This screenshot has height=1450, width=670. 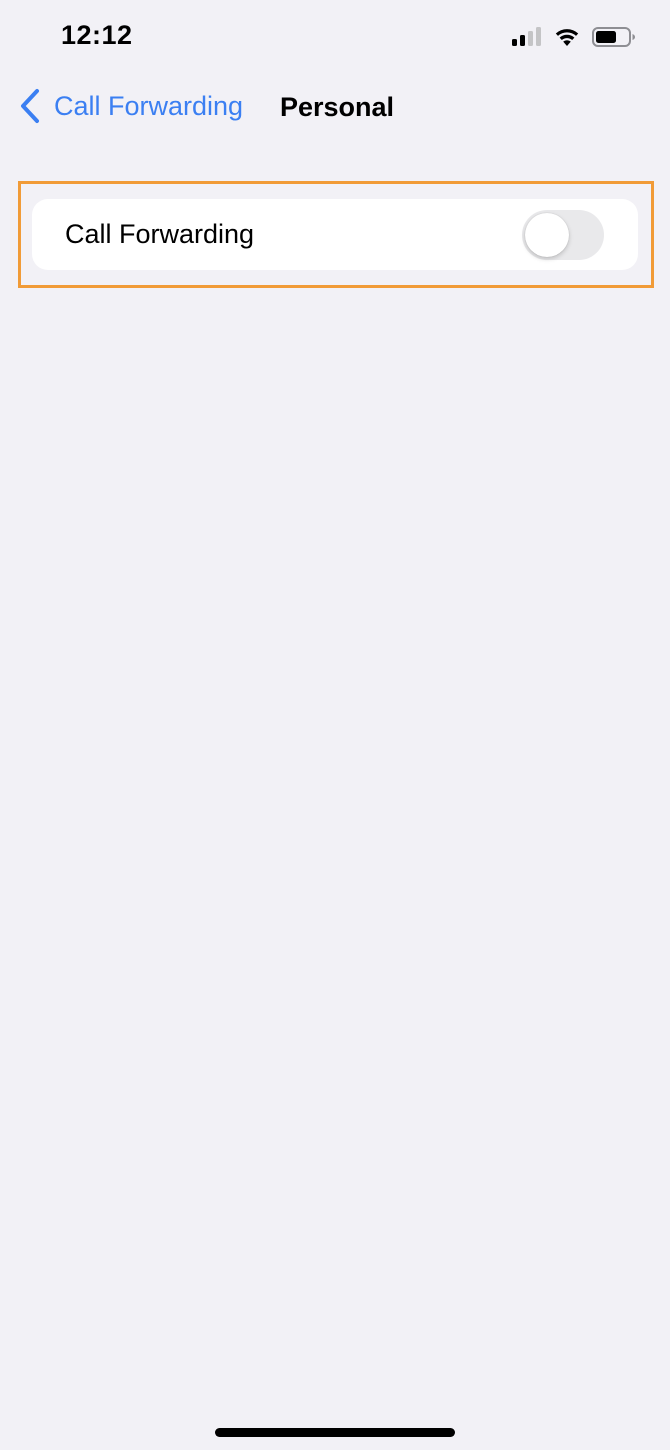 What do you see at coordinates (335, 1432) in the screenshot?
I see `home-indicator` at bounding box center [335, 1432].